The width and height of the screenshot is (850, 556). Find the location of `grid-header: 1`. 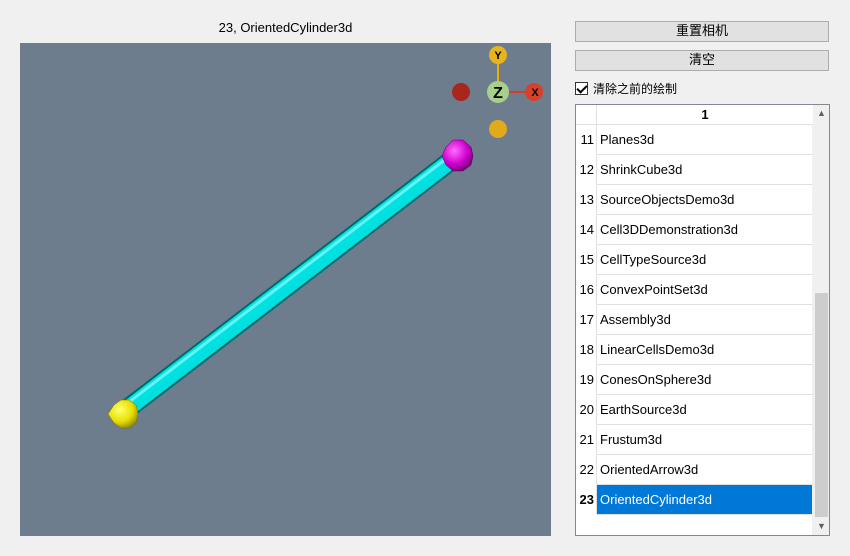

grid-header: 1 is located at coordinates (694, 115).